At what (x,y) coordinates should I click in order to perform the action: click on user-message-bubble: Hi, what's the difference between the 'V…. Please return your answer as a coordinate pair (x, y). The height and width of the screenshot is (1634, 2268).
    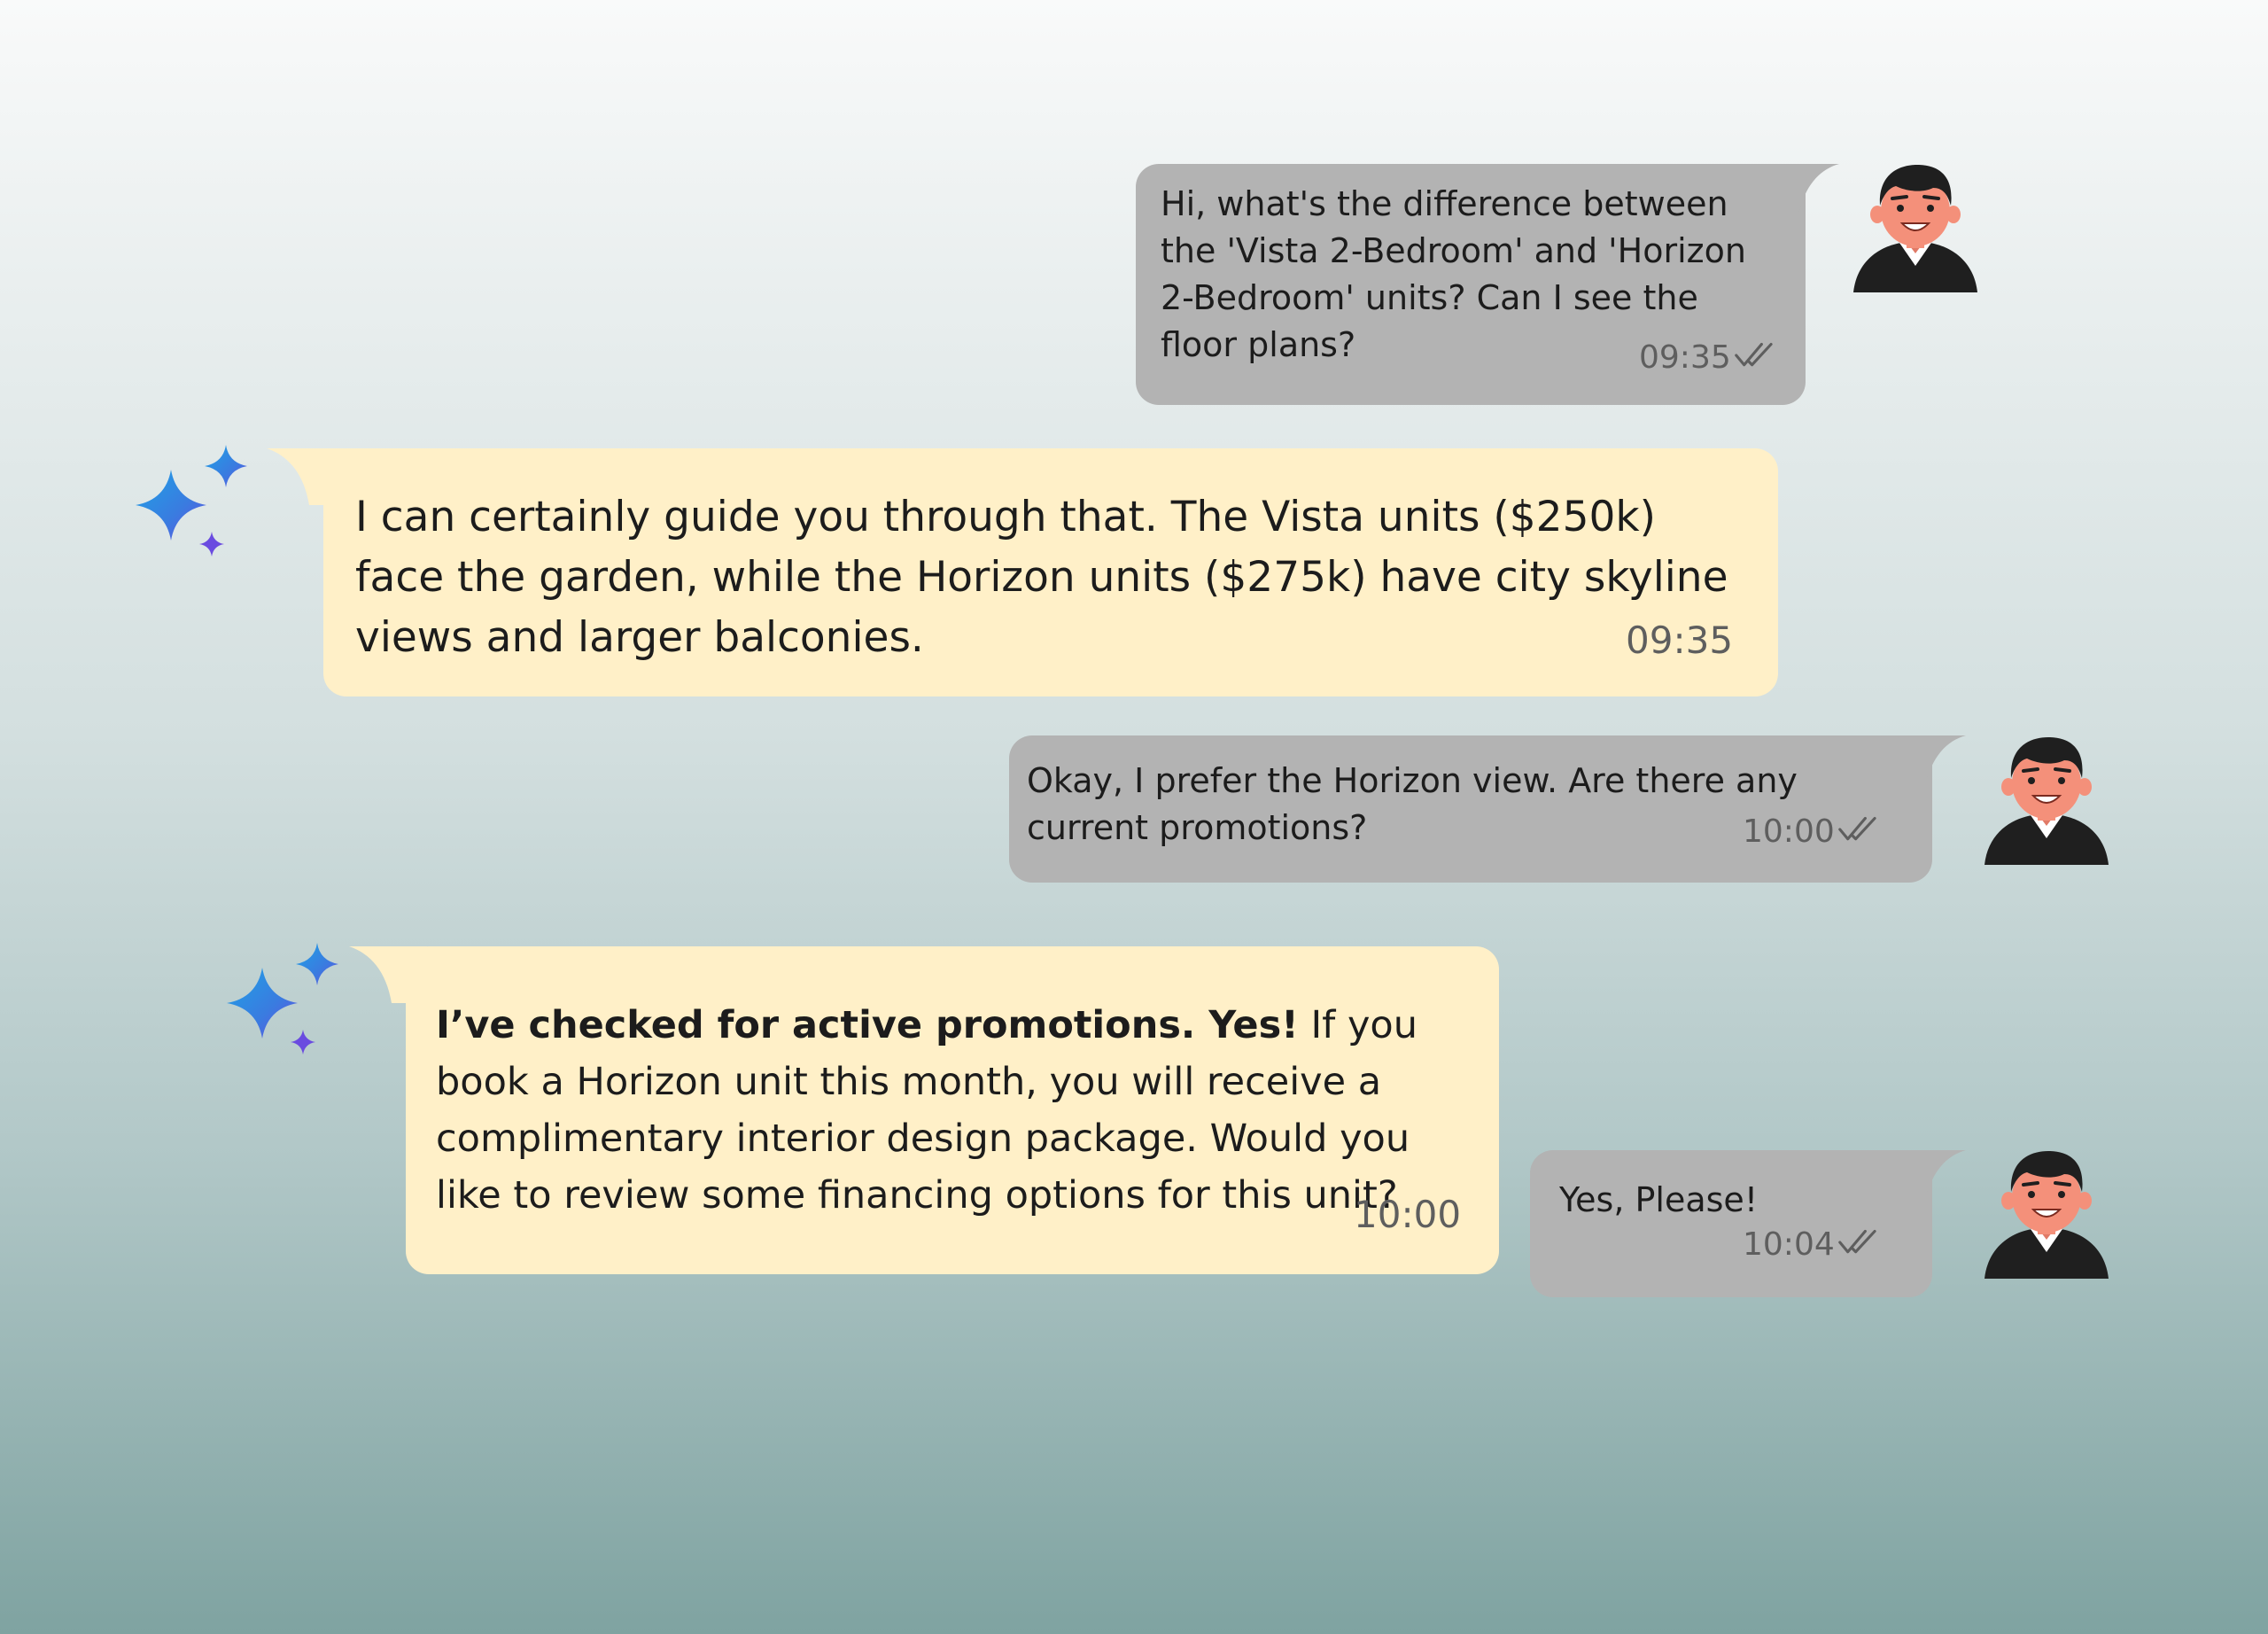
    Looking at the image, I should click on (1487, 284).